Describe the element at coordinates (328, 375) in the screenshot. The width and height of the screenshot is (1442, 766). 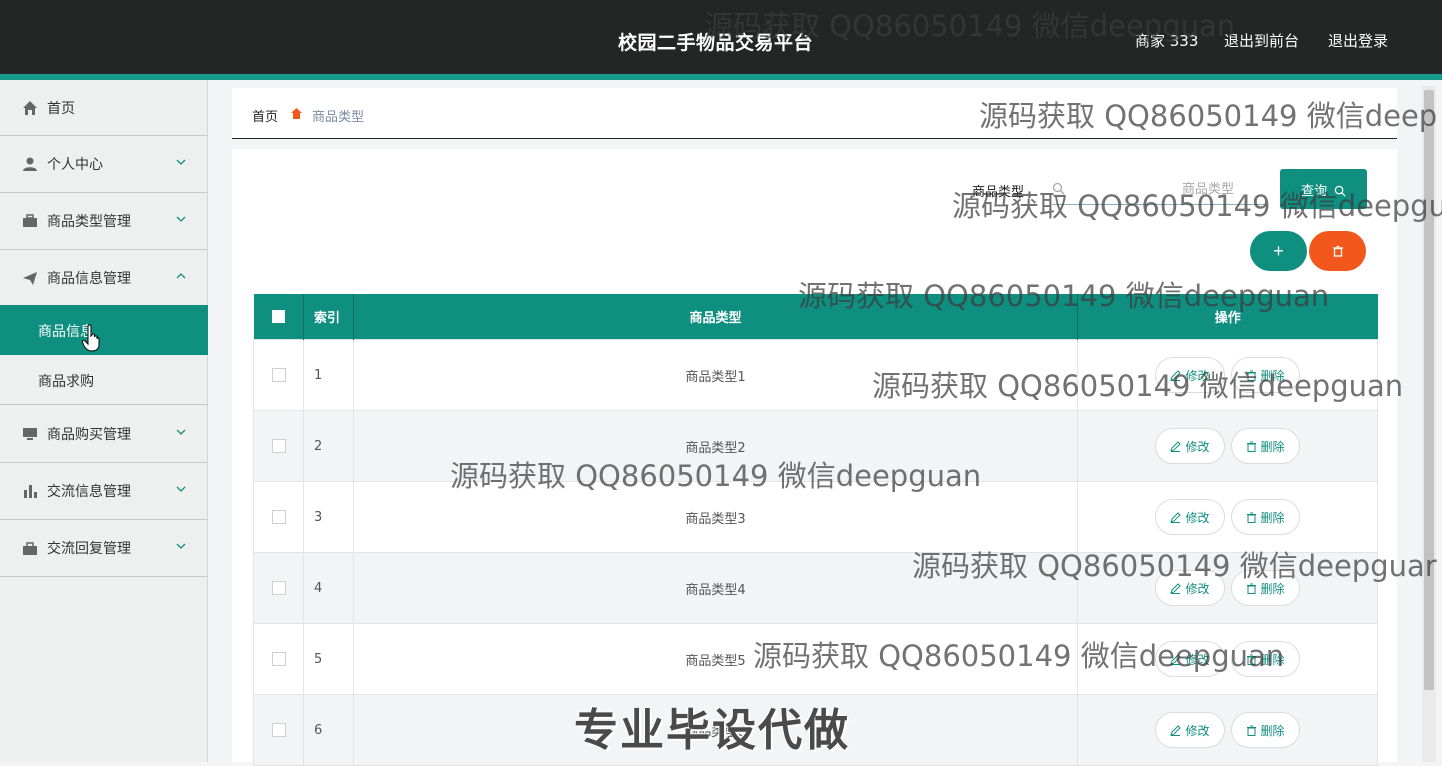
I see `row-index: 1` at that location.